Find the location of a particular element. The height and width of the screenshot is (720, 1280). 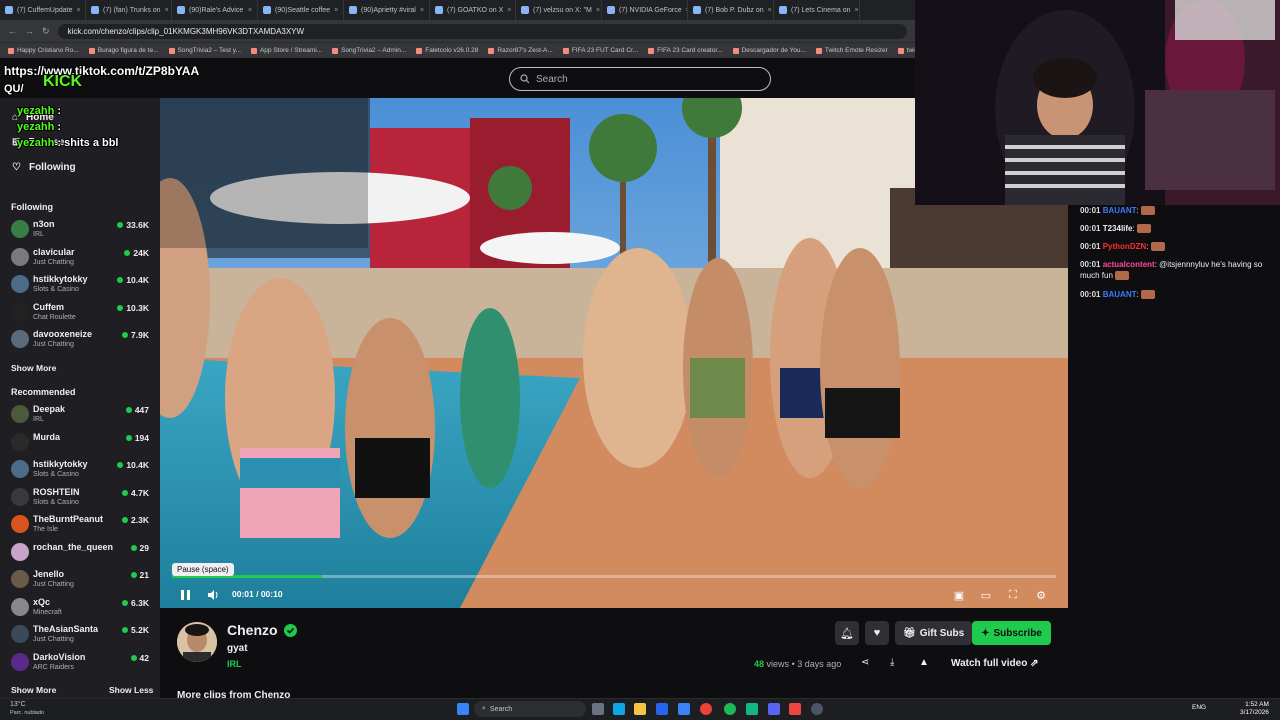

sidebar-channel: Deepak IRL 447 is located at coordinates (81, 416).